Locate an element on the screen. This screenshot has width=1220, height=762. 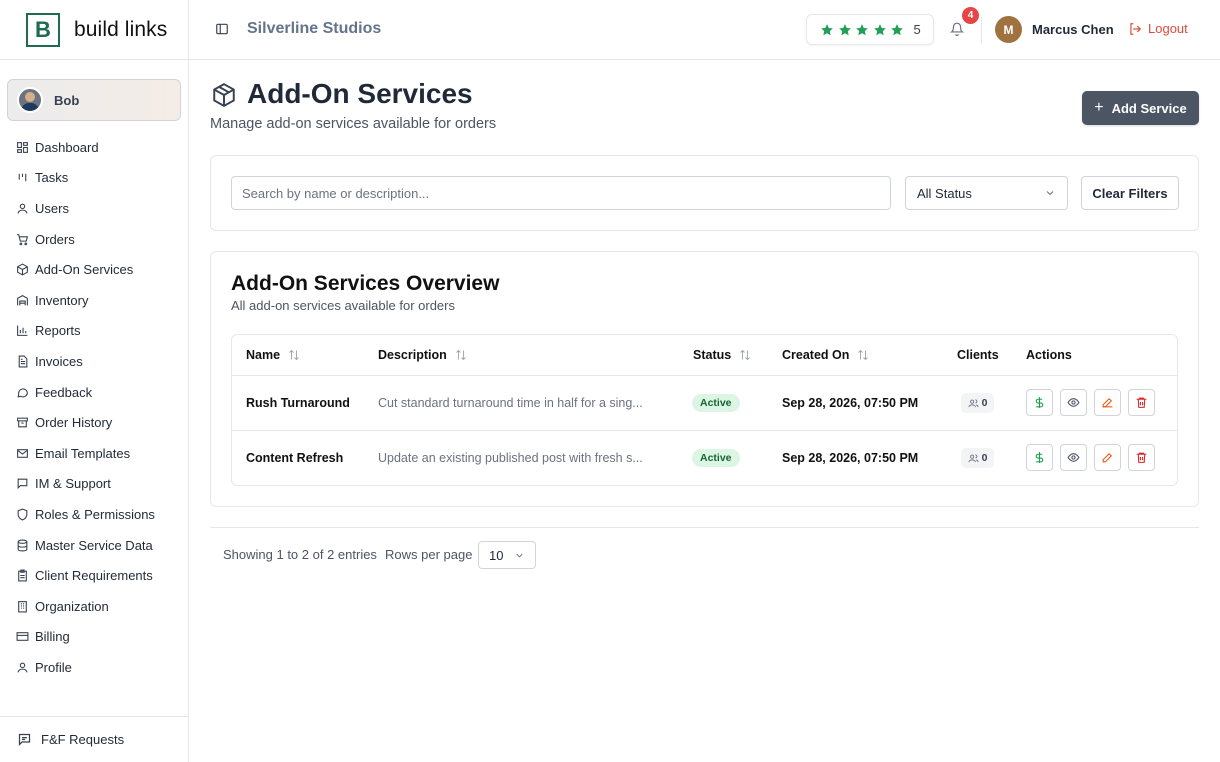
sidebar-item-roles-permissions: Roles & Permissions is located at coordinates (94, 514).